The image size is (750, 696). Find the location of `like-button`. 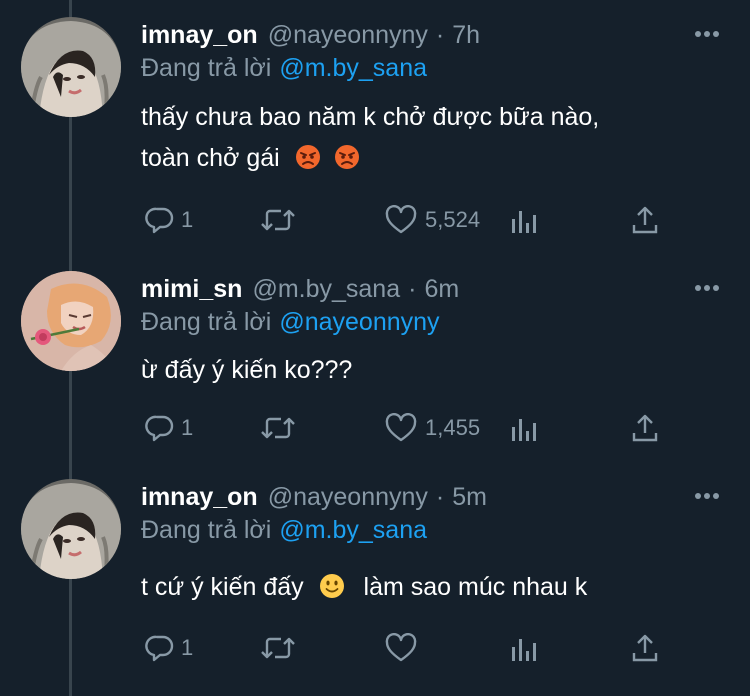

like-button is located at coordinates (405, 648).